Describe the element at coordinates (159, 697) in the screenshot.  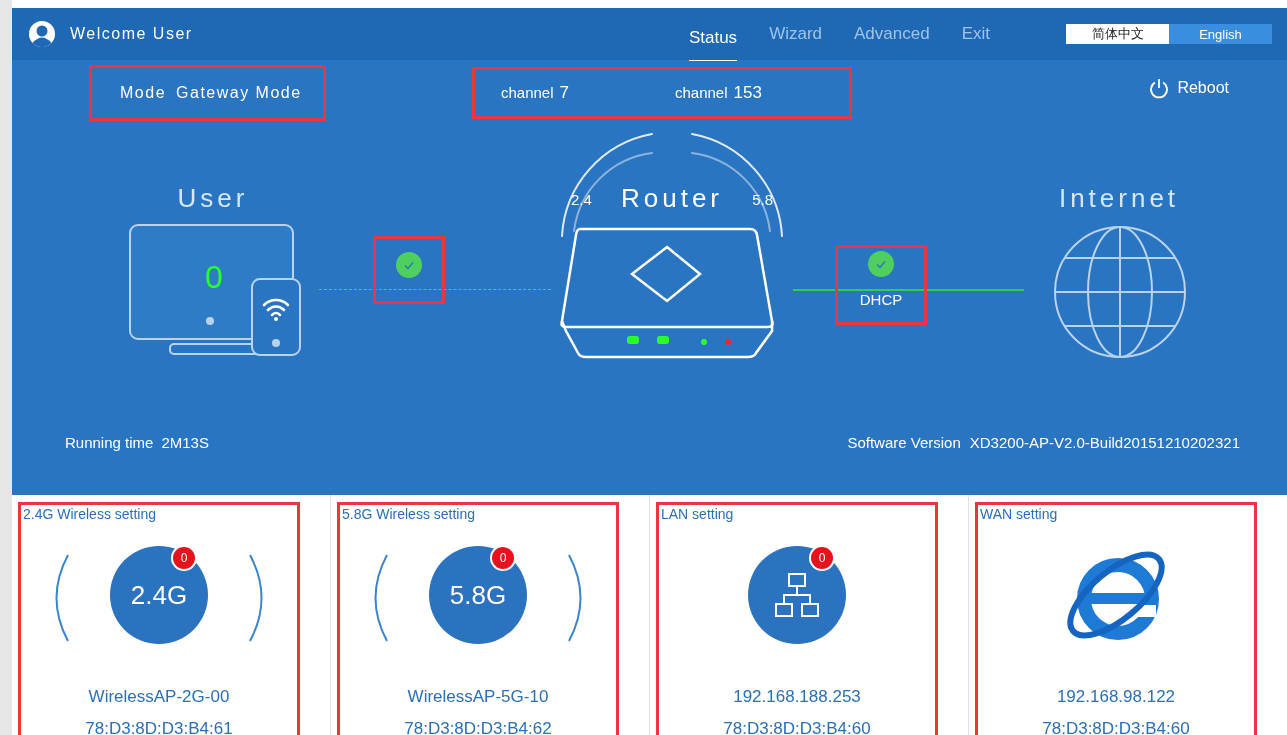
I see `network-name: WirelessAP-2G-00` at that location.